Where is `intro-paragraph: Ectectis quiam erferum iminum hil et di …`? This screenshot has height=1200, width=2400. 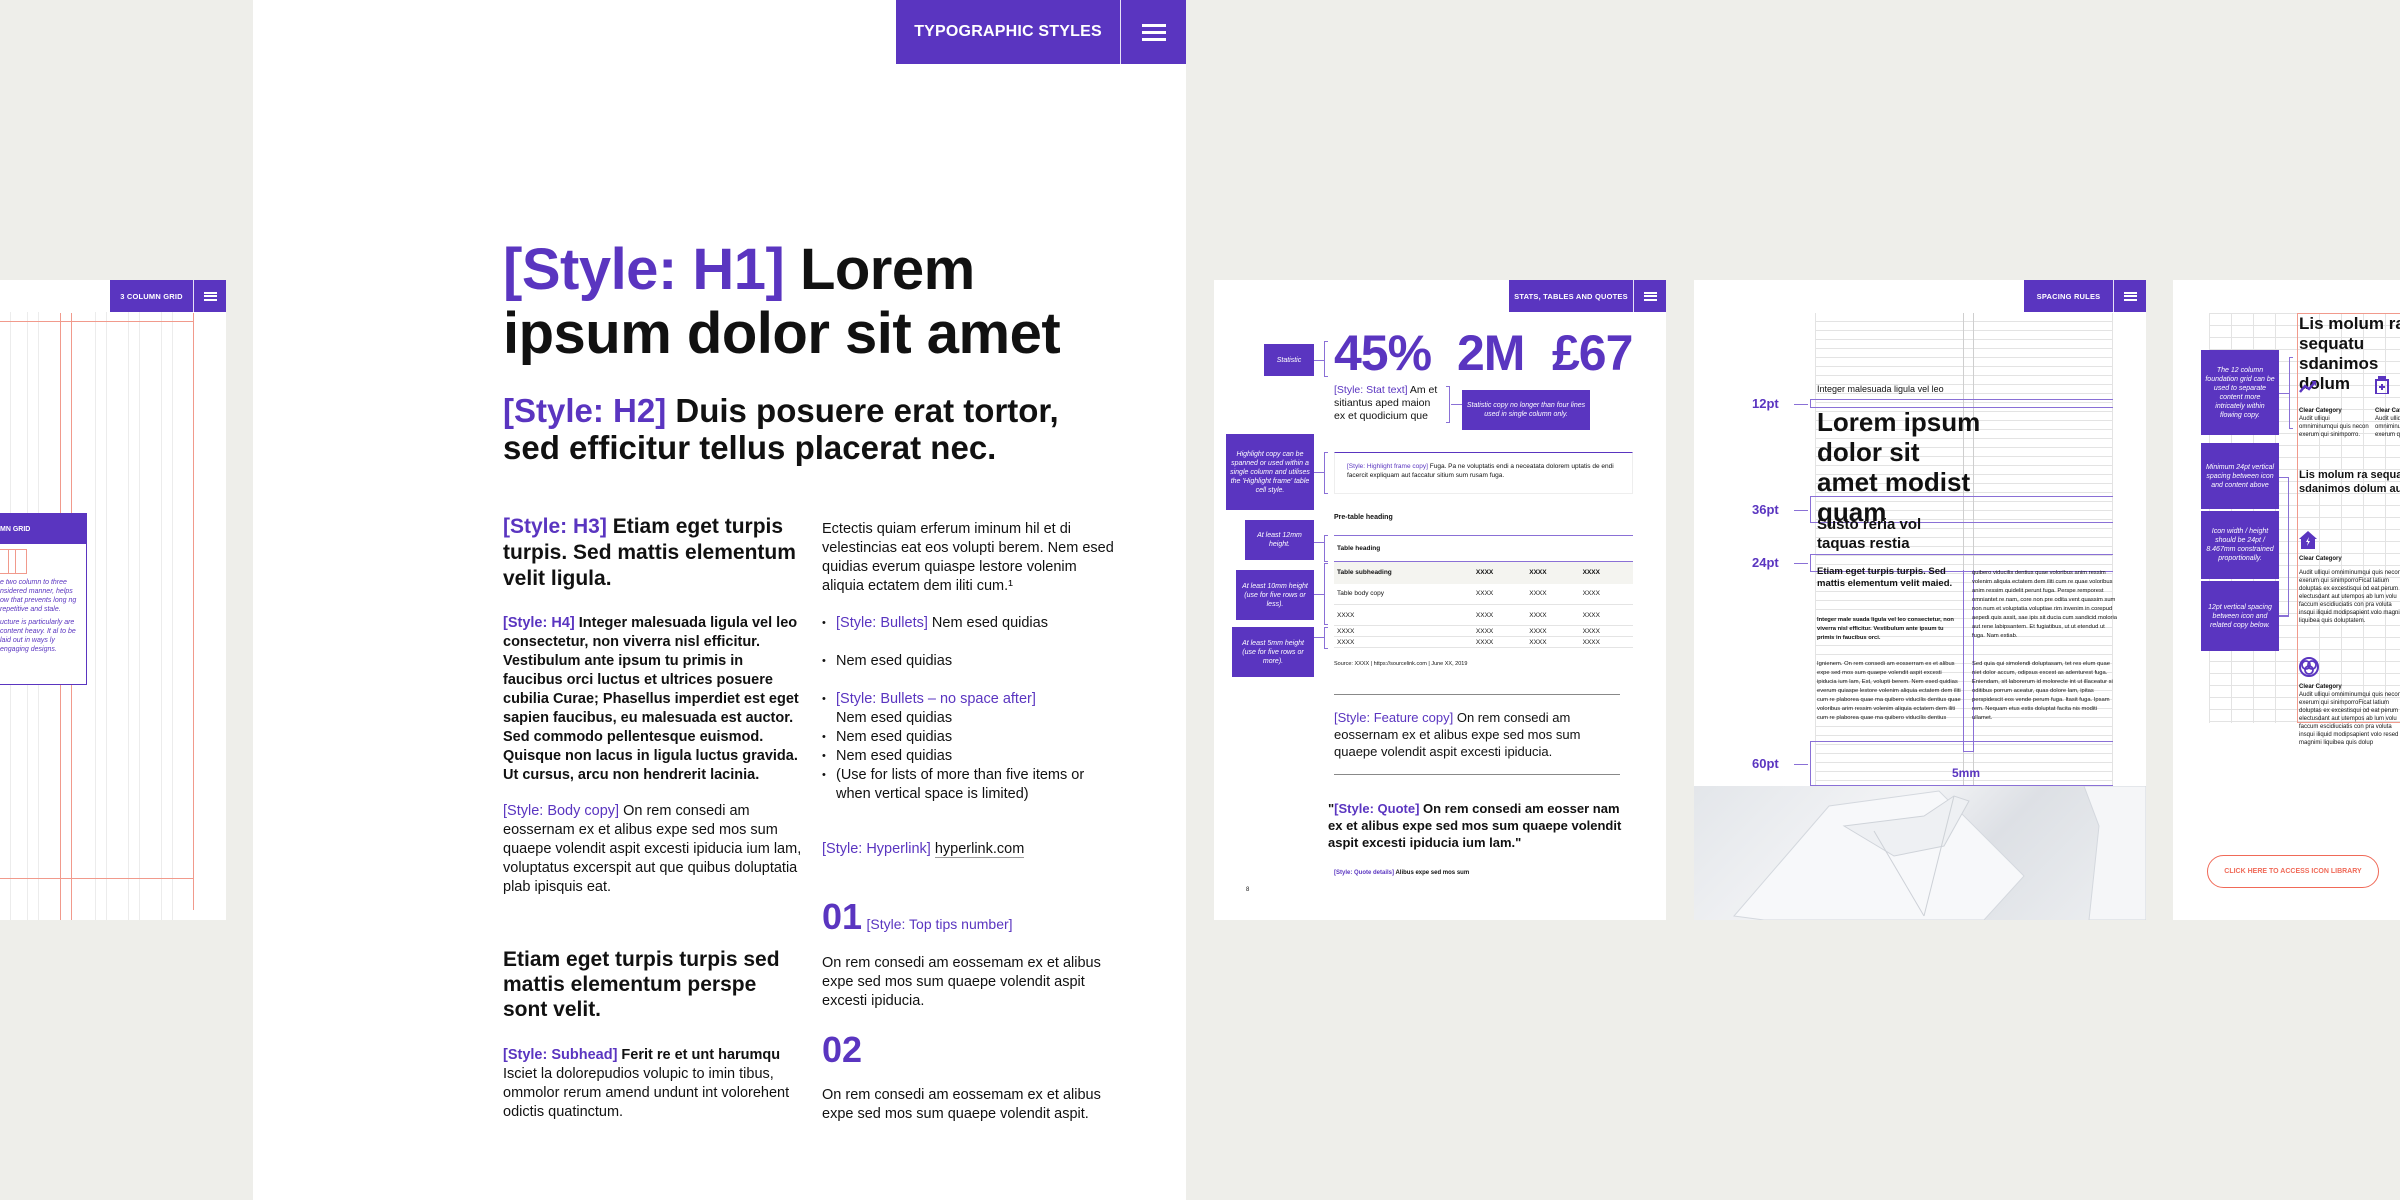
intro-paragraph: Ectectis quiam erferum iminum hil et di … is located at coordinates (968, 557).